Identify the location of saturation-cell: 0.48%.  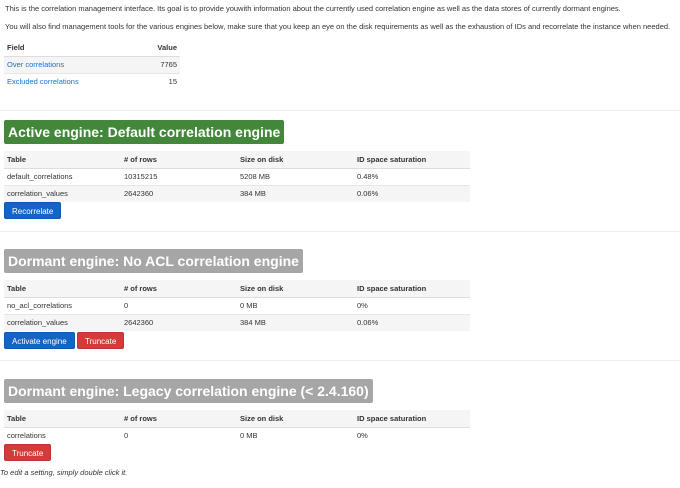
(412, 176).